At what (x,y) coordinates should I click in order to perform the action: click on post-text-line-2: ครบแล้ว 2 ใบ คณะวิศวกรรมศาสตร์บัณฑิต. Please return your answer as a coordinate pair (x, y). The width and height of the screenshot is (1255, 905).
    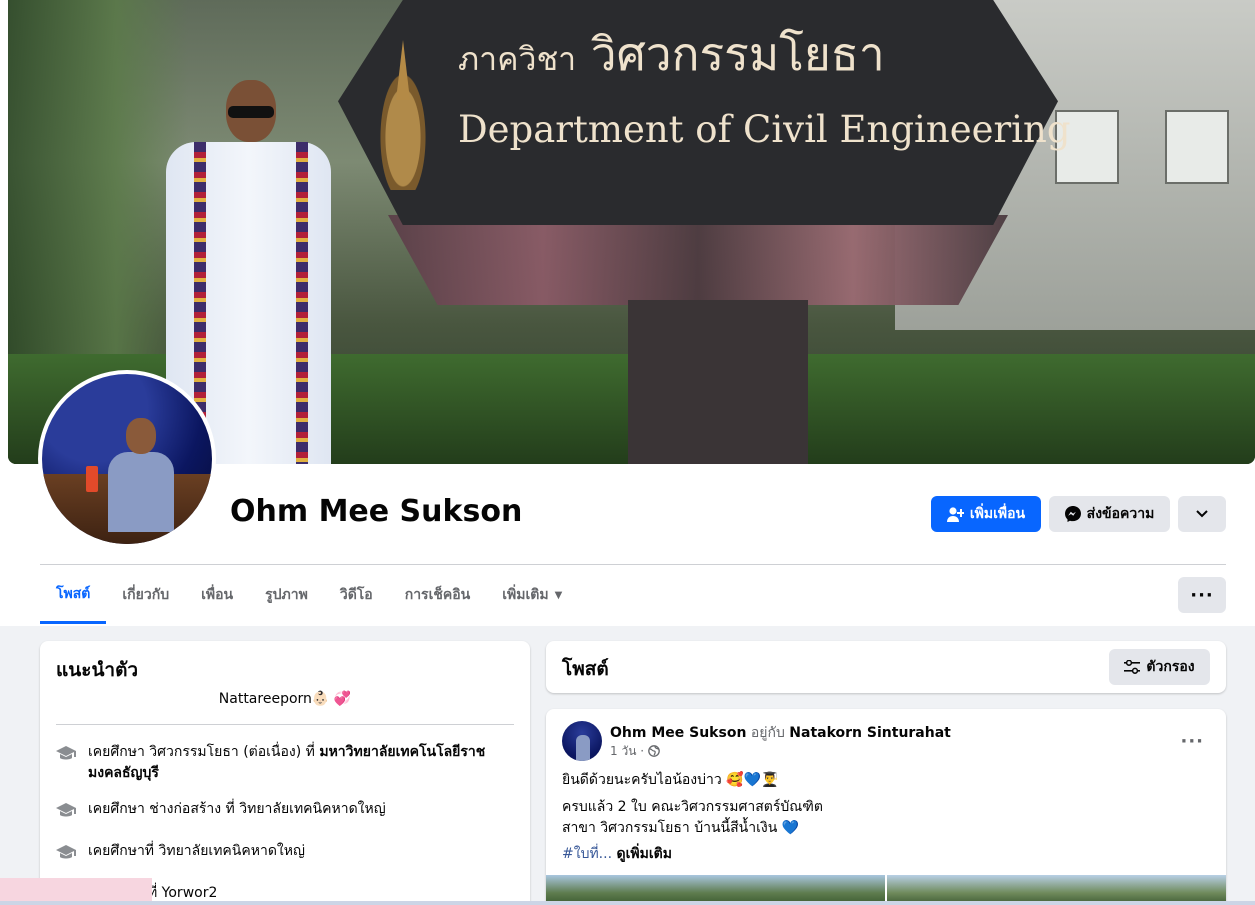
    Looking at the image, I should click on (692, 807).